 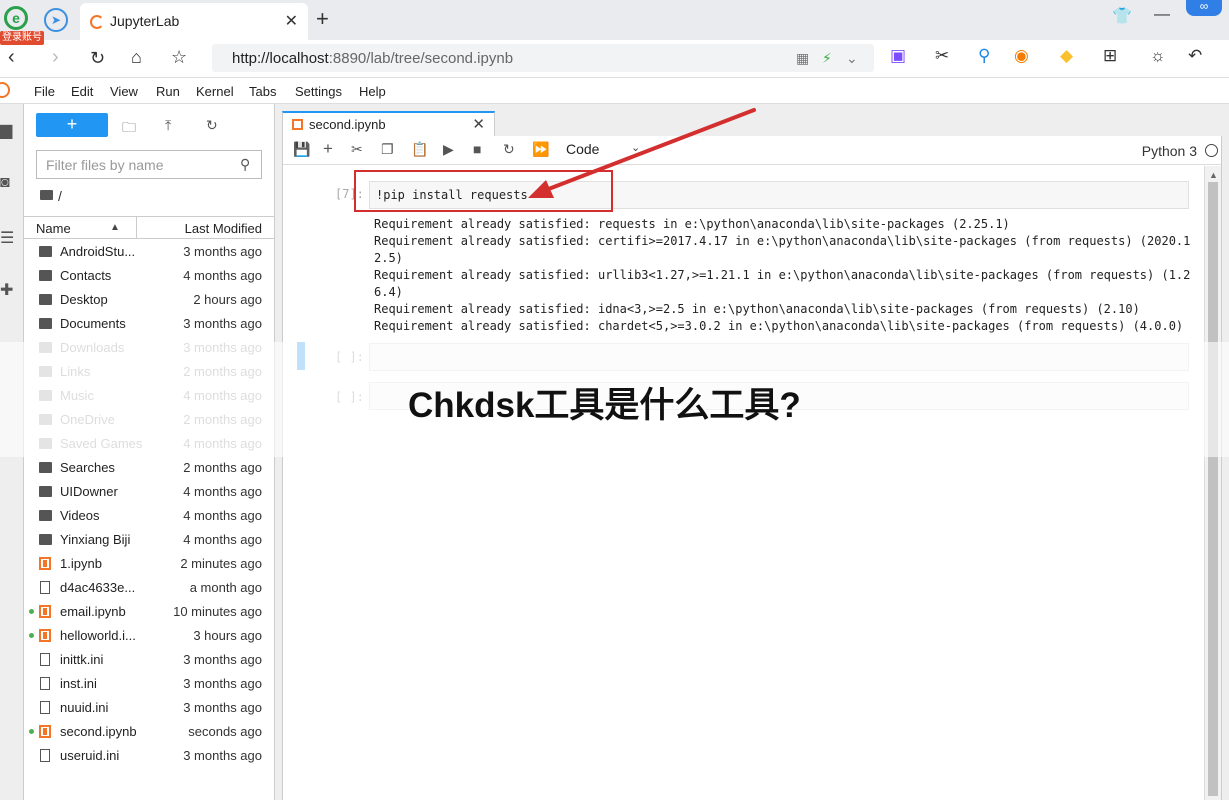 What do you see at coordinates (136, 227) in the screenshot?
I see `column-divider` at bounding box center [136, 227].